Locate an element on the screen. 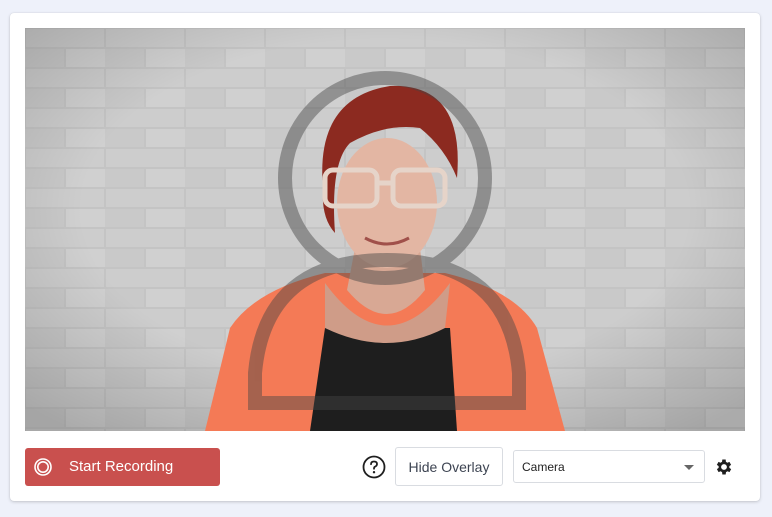  record-icon is located at coordinates (43, 467).